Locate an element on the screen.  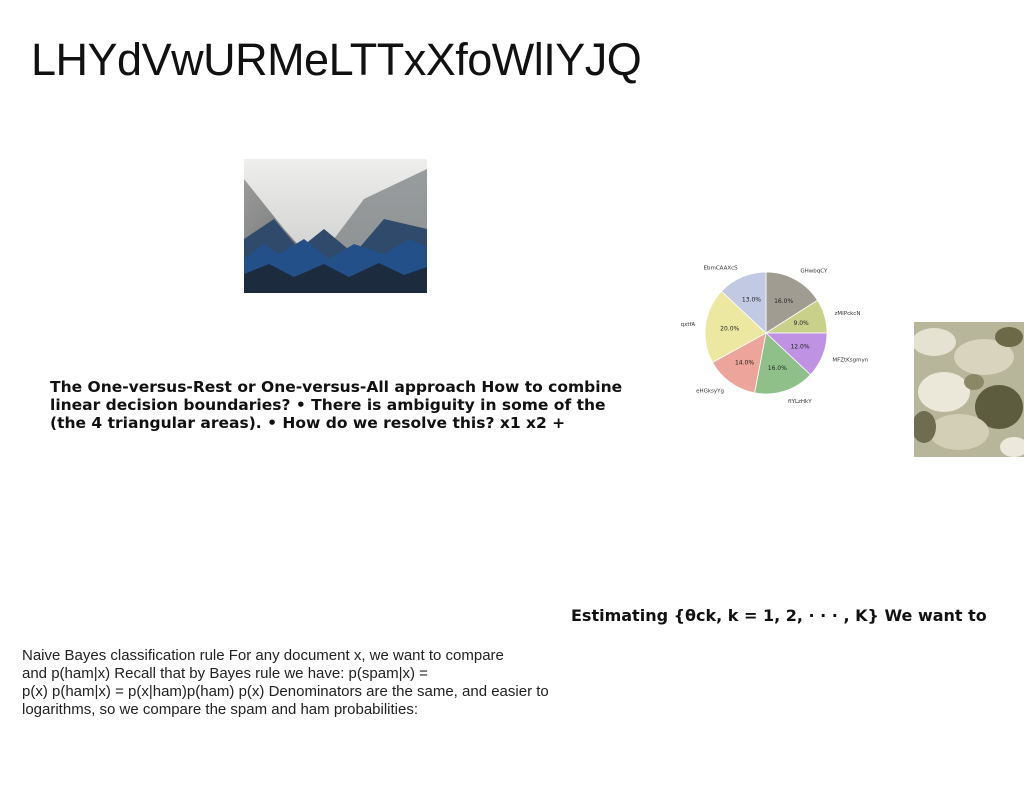
pie-category-label: MFZtKsgmyn is located at coordinates (850, 360).